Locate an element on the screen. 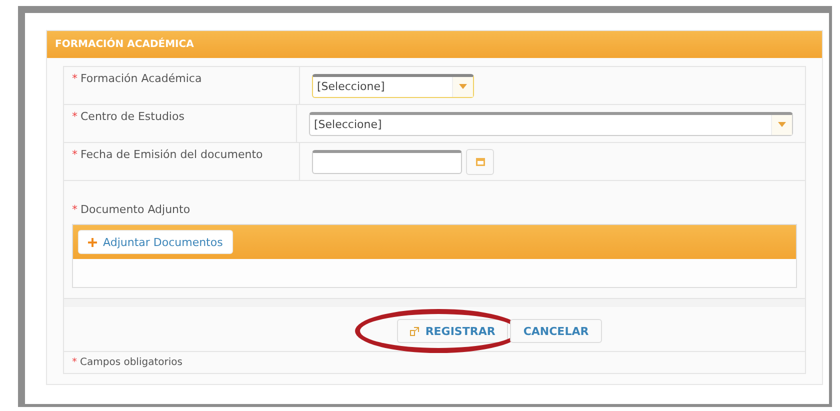  calendar-icon is located at coordinates (480, 162).